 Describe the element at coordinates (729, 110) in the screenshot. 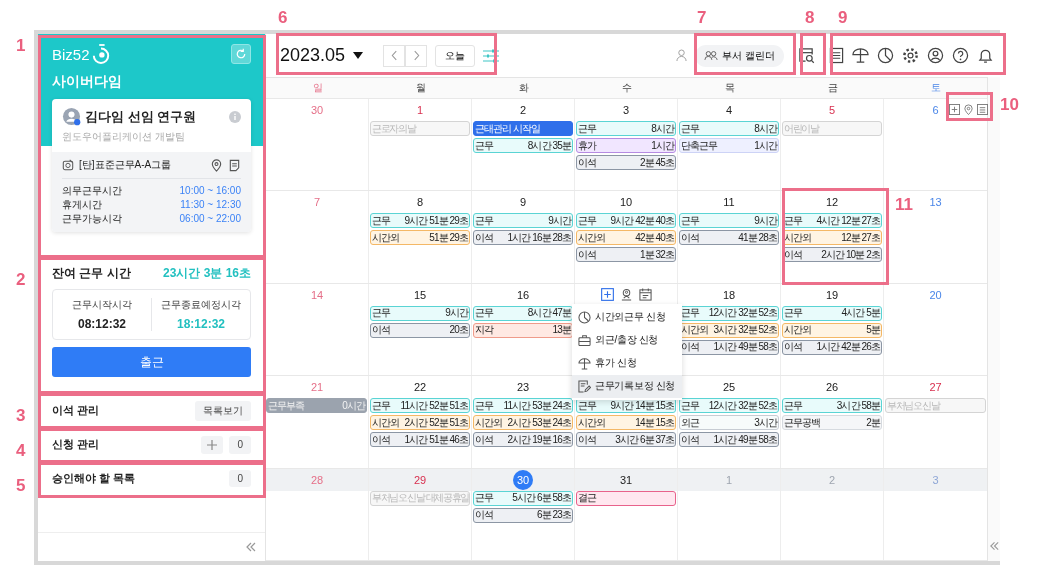

I see `day-number: 4` at that location.